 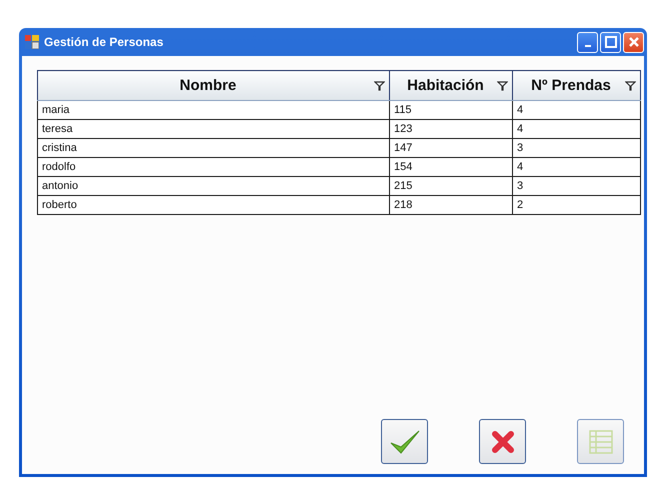 I want to click on table-cell: 218, so click(x=451, y=205).